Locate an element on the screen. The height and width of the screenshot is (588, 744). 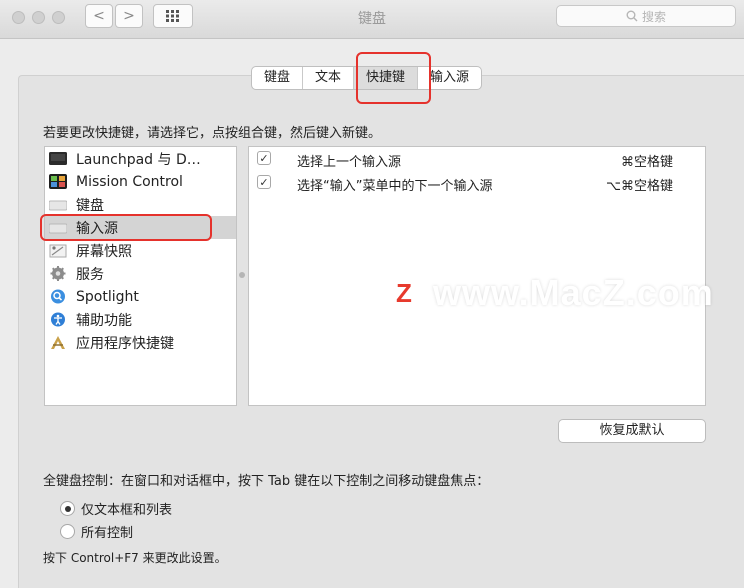
category-item-mission-control: Mission Control is located at coordinates (140, 181).